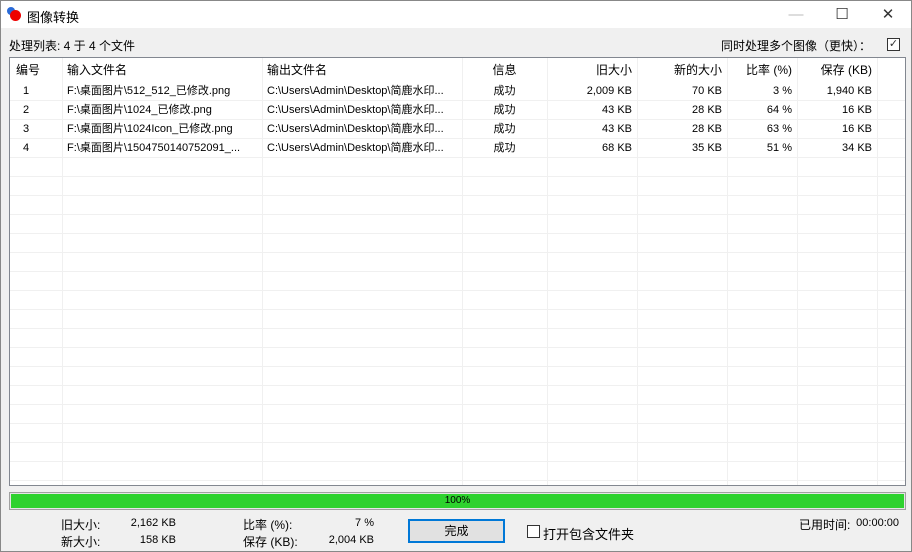 The image size is (912, 552). Describe the element at coordinates (270, 542) in the screenshot. I see `saved-label: 保存 (KB):` at that location.